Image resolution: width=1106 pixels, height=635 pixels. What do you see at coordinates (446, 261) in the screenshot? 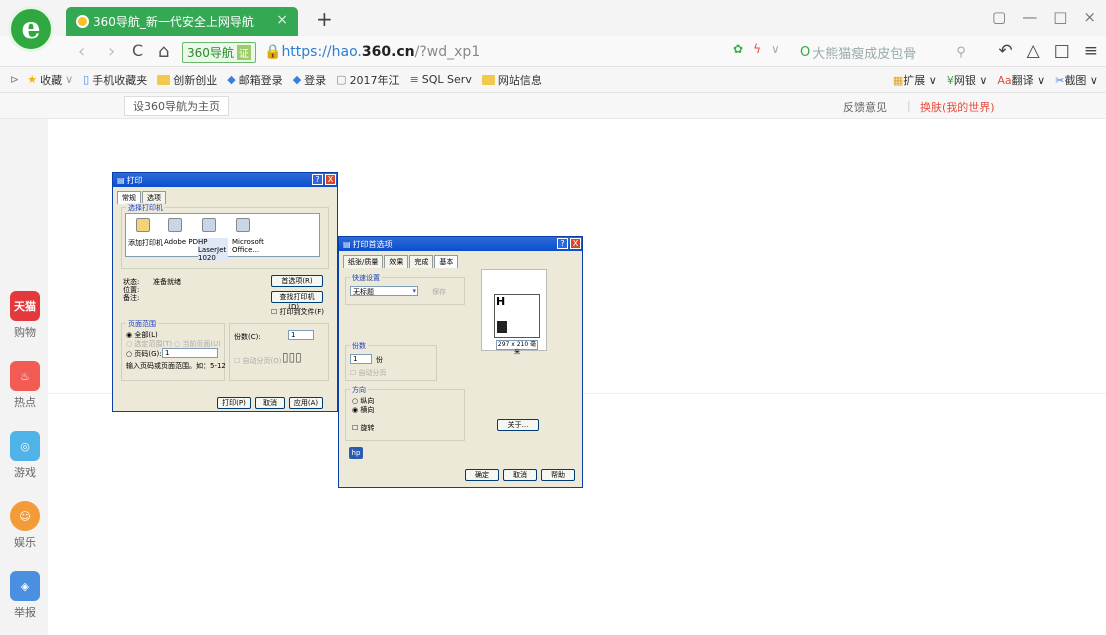
I see `tab-basics: 基本` at bounding box center [446, 261].